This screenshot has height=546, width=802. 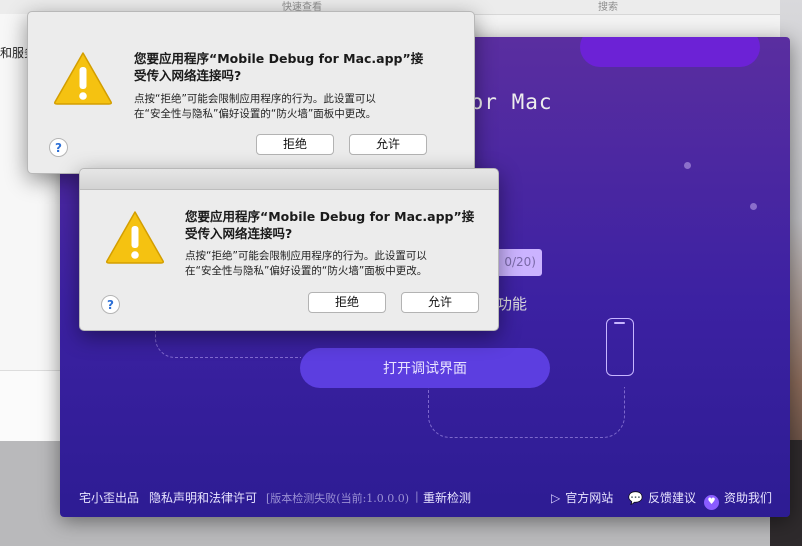 I want to click on website-label: 官方网站, so click(x=589, y=498).